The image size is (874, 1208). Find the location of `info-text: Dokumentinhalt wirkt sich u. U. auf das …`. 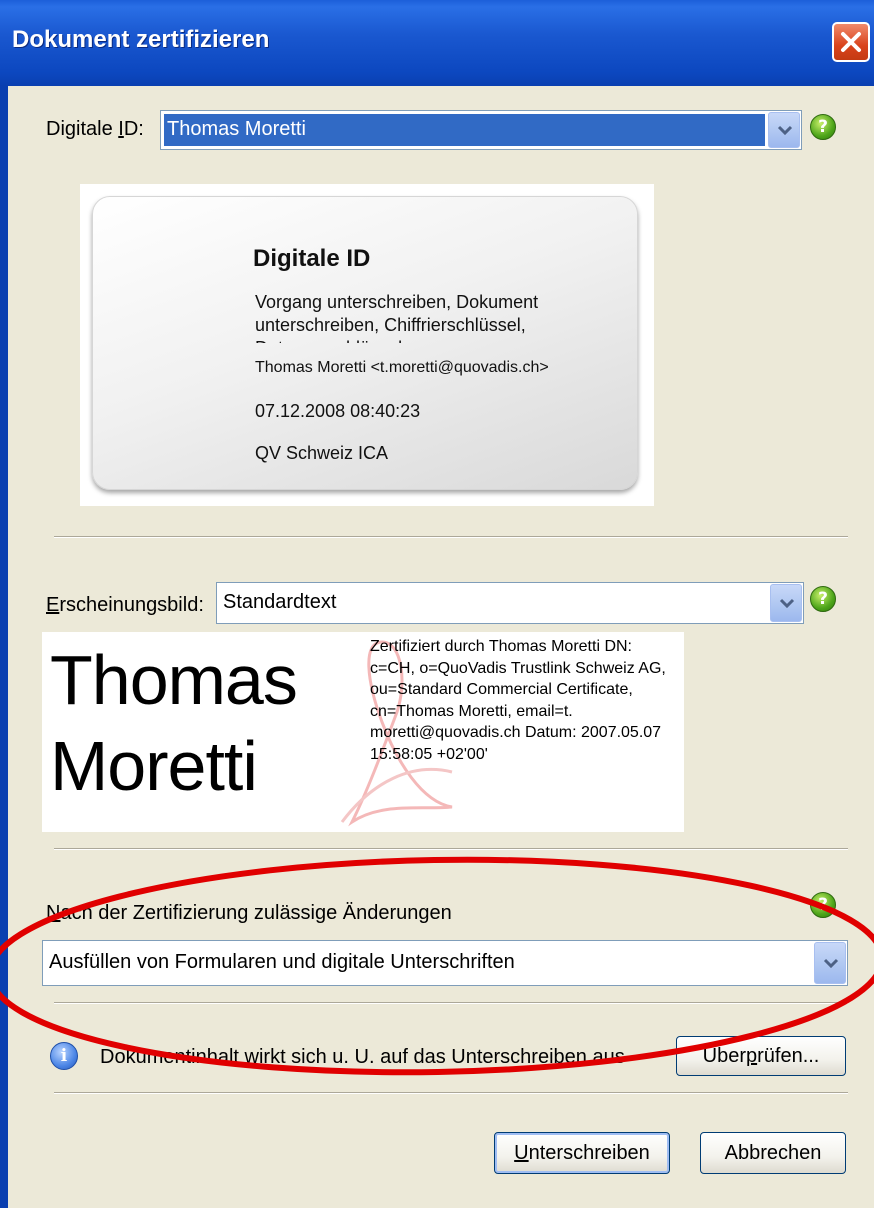

info-text: Dokumentinhalt wirkt sich u. U. auf das … is located at coordinates (362, 1057).